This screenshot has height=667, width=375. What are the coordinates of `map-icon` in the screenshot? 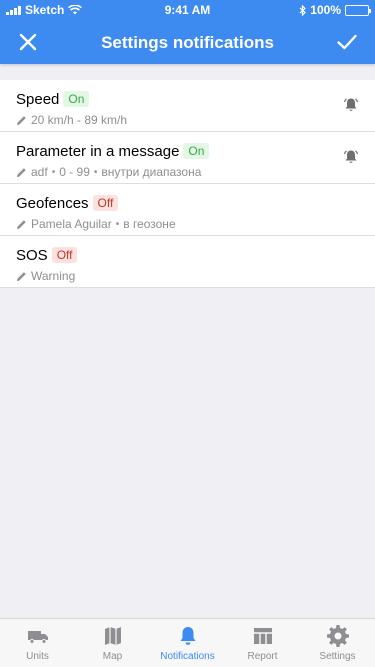 It's located at (112, 636).